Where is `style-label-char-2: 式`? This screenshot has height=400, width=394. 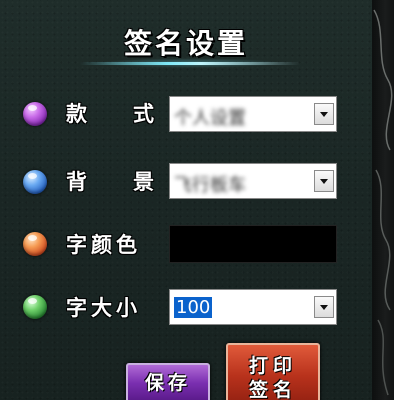
style-label-char-2: 式 is located at coordinates (144, 114).